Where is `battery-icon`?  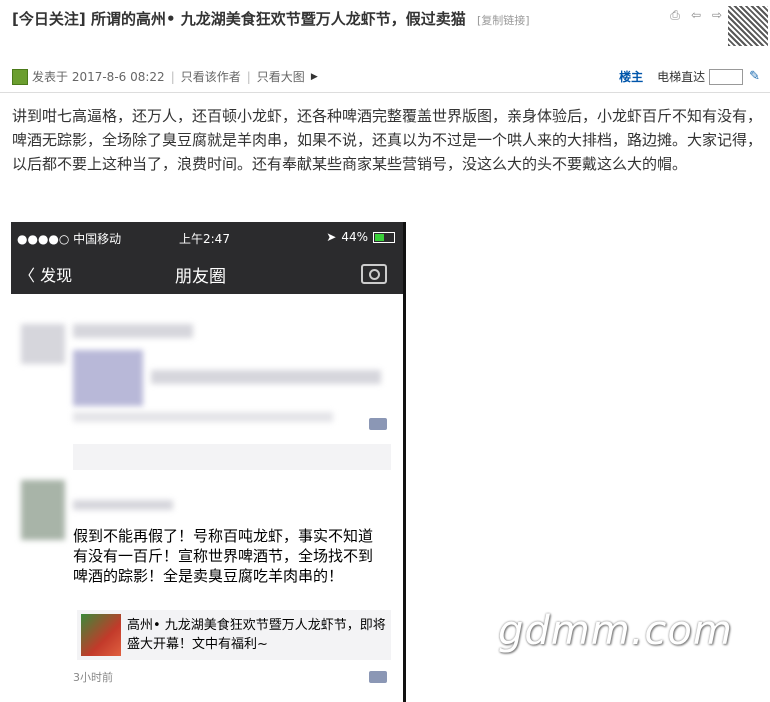
battery-icon is located at coordinates (384, 237).